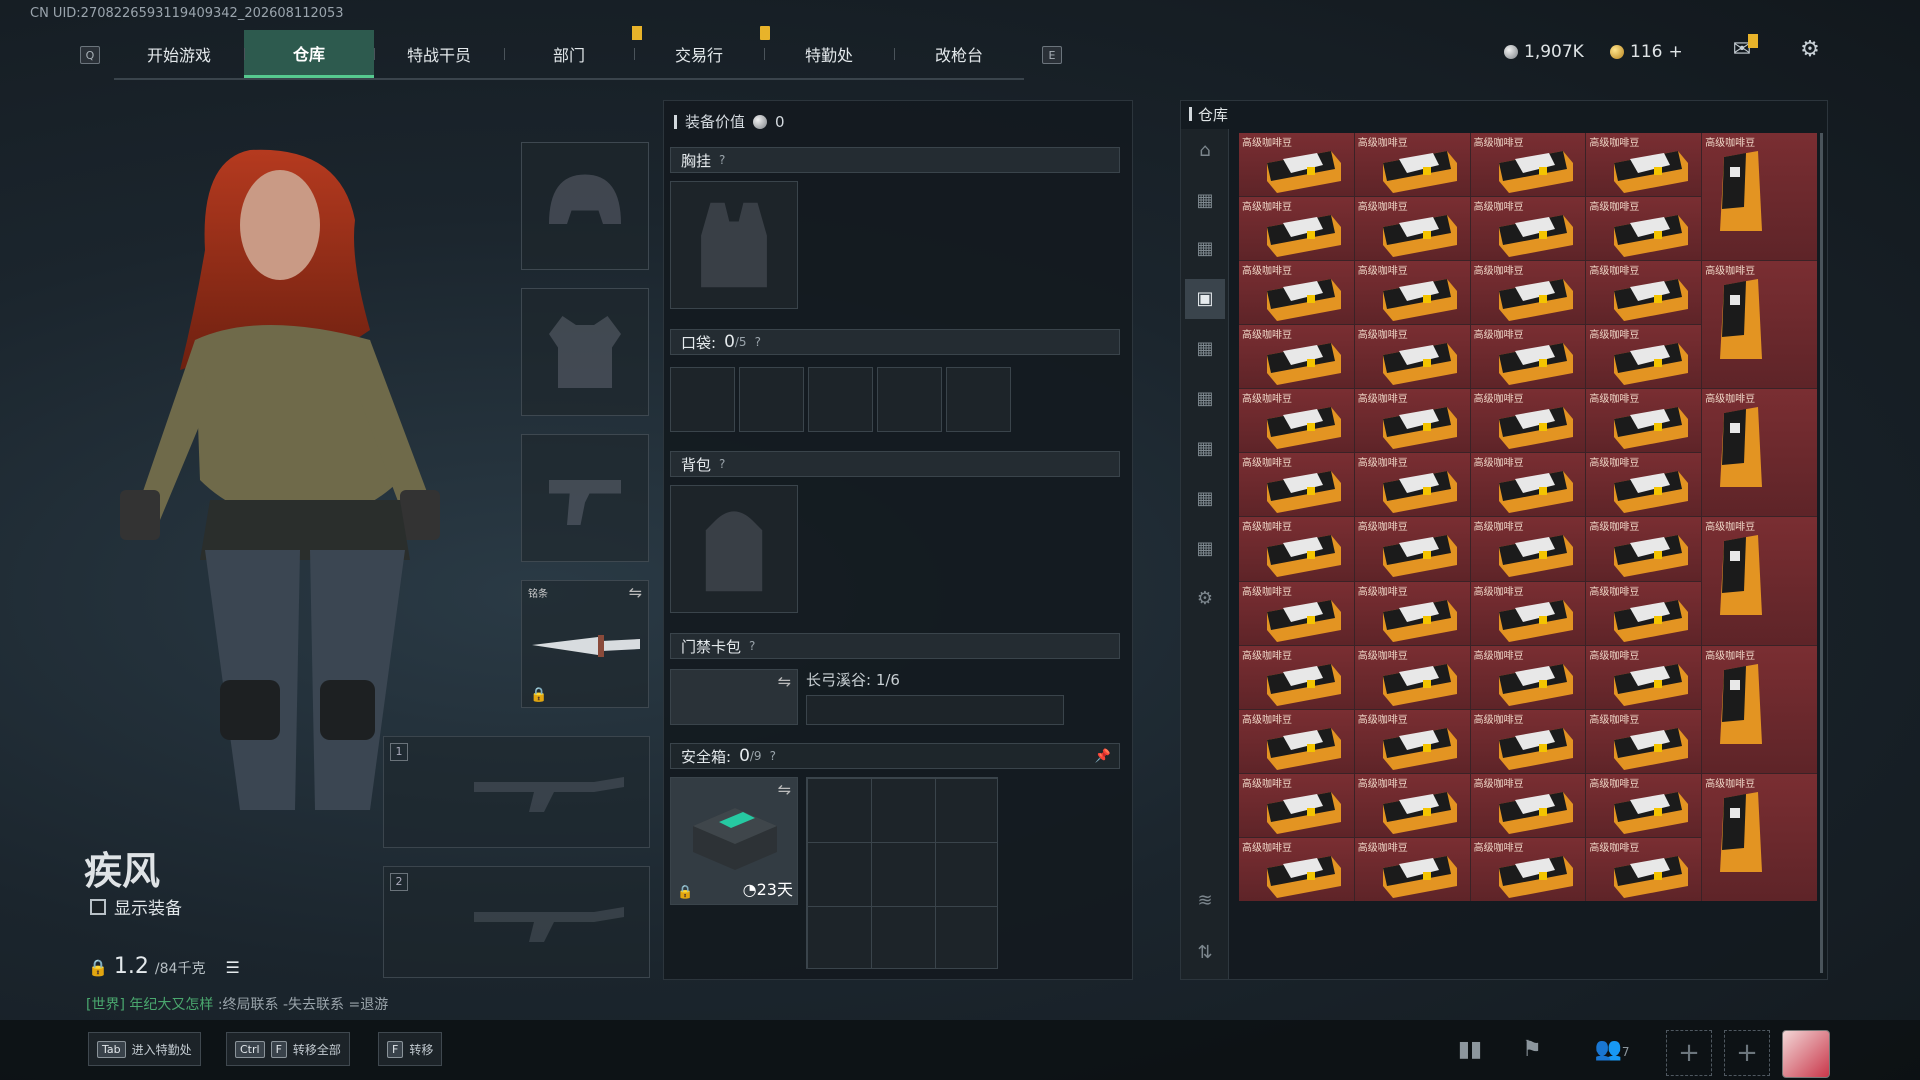 This screenshot has height=1080, width=1920. I want to click on stats-chart-icon: ▮▮, so click(1470, 1050).